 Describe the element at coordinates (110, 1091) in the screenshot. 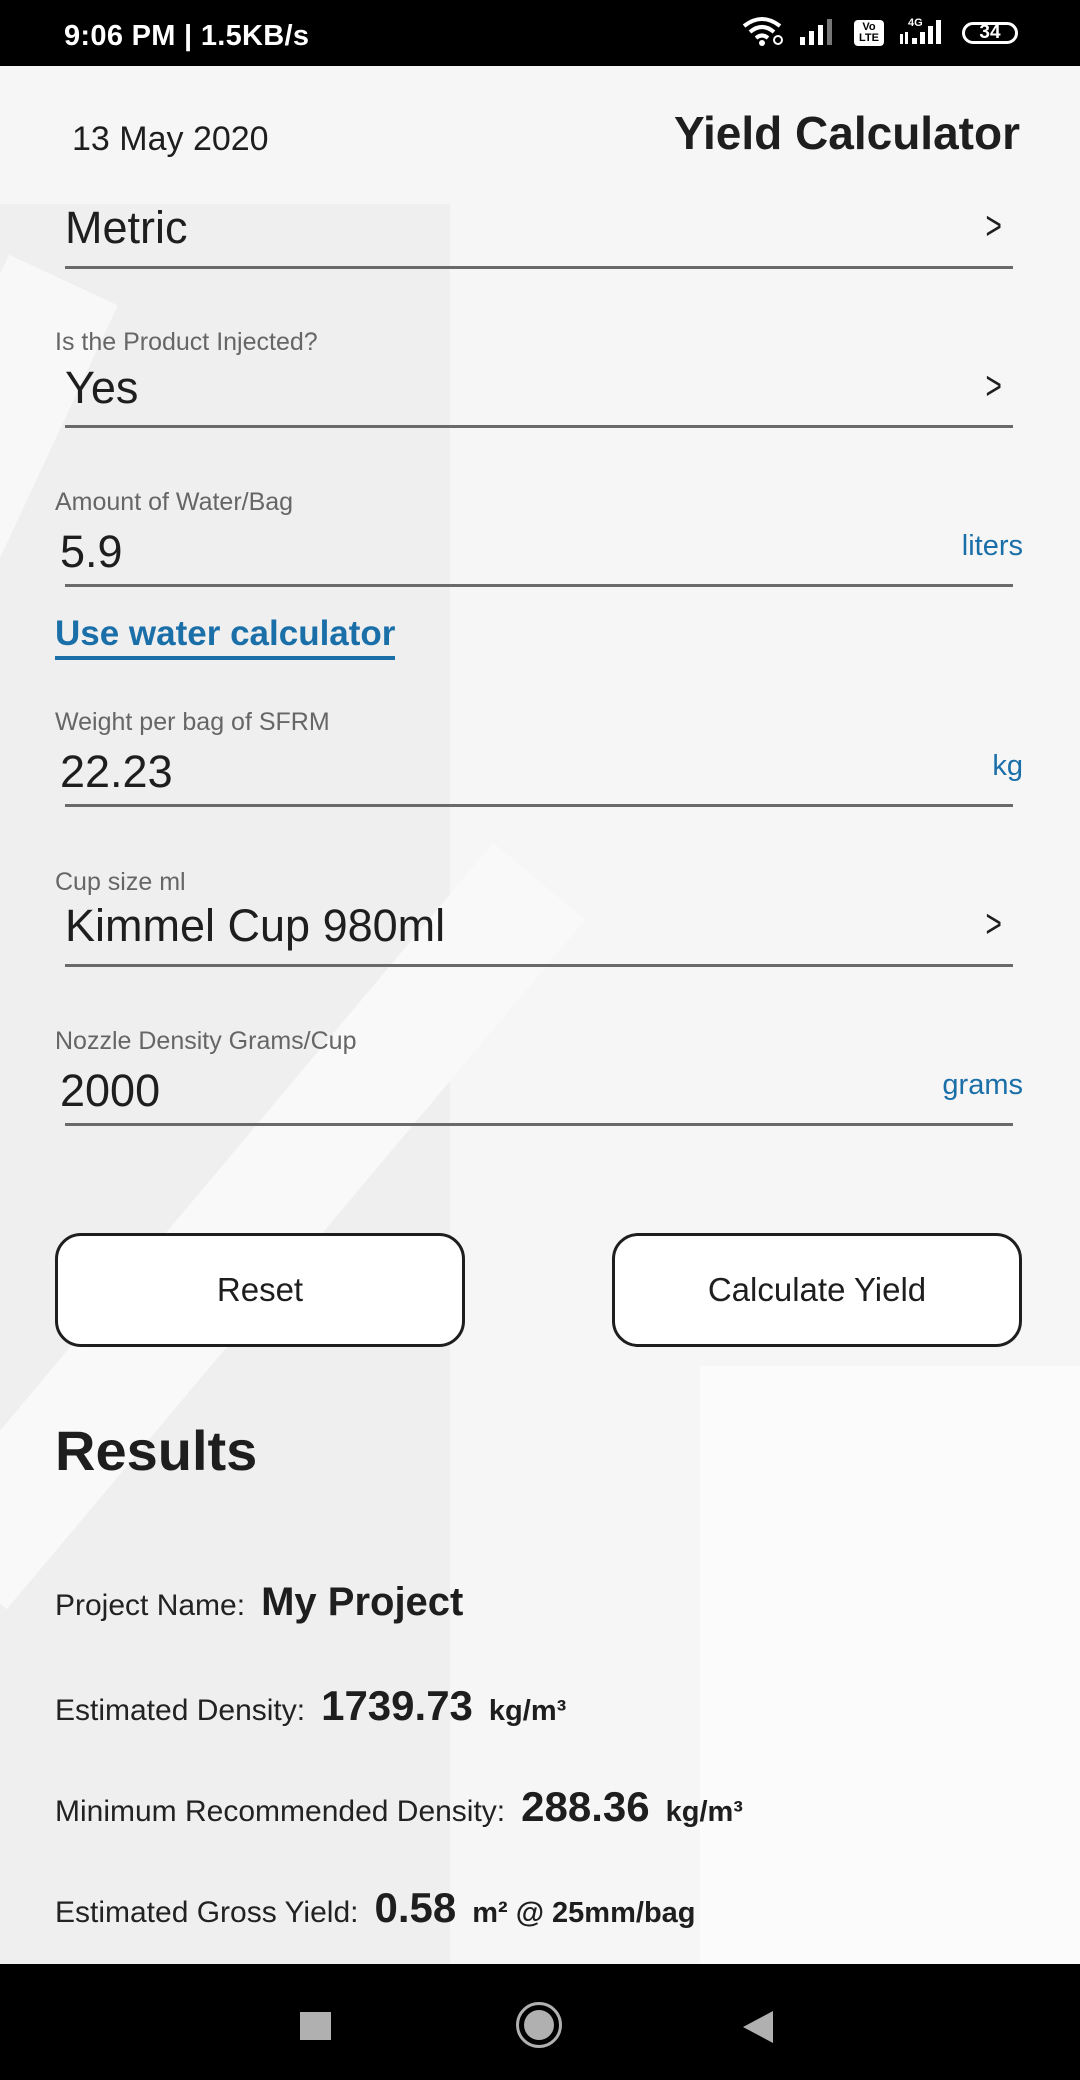

I see `nozzle-density-input: 2000` at that location.